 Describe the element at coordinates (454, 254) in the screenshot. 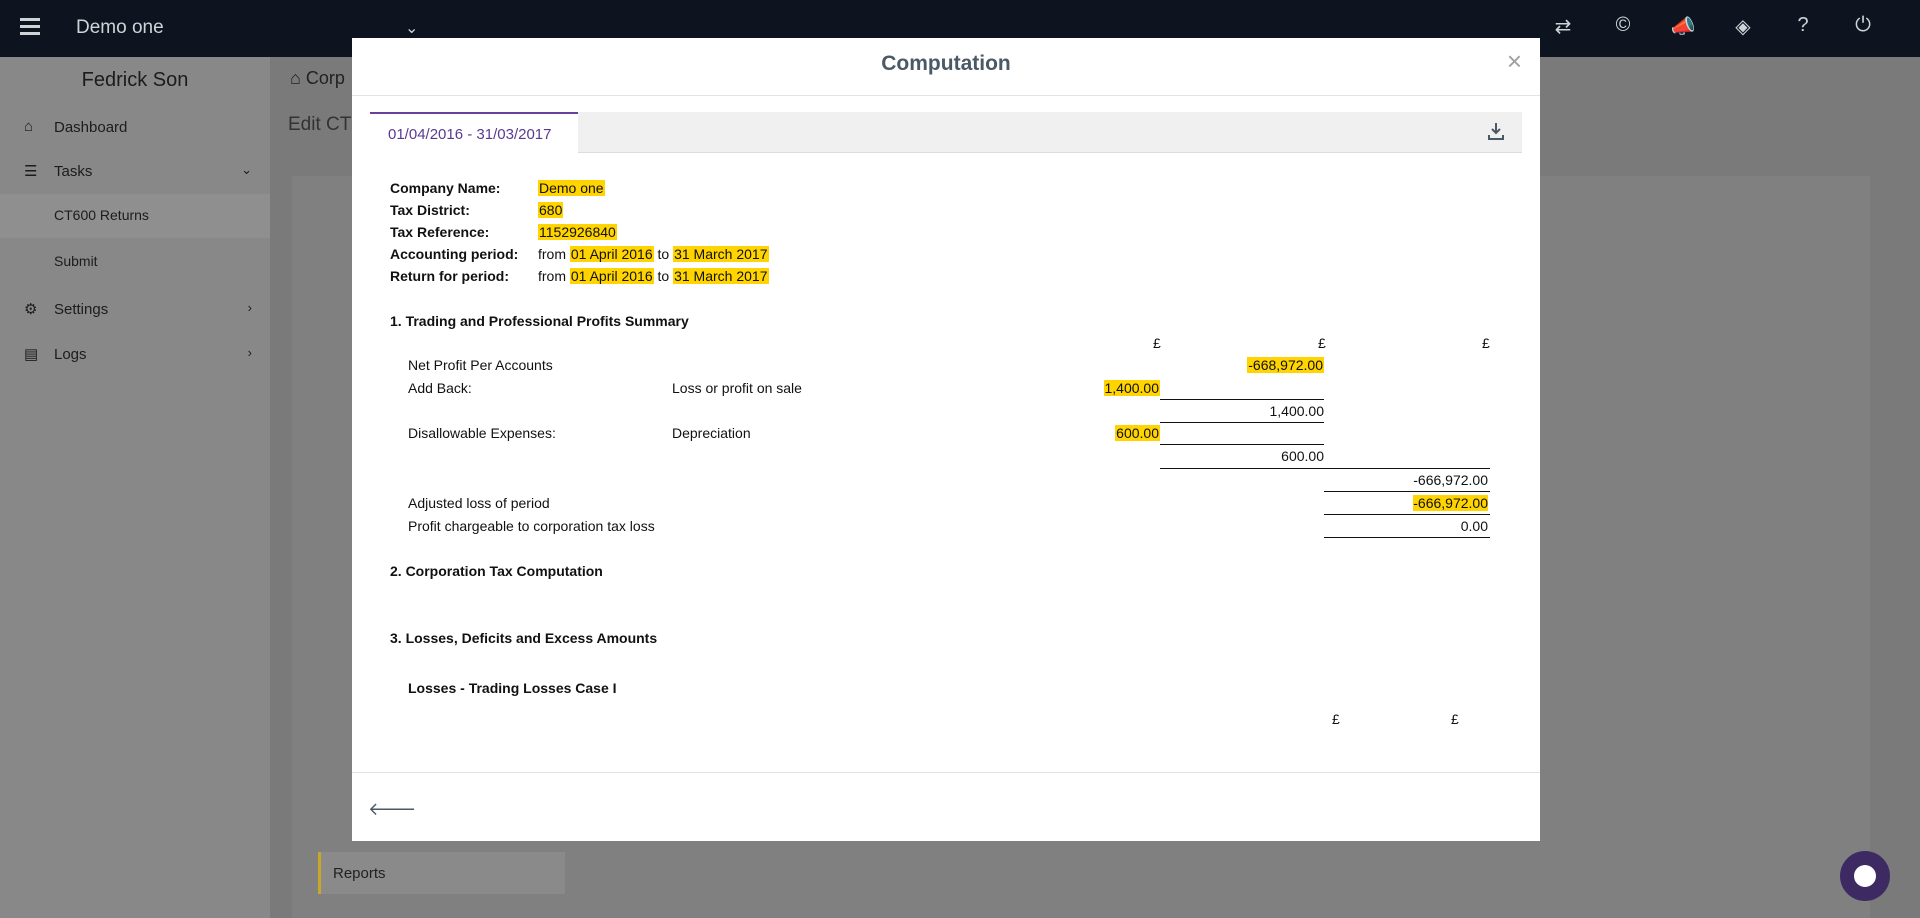

I see `accounting-period-label: Accounting period:` at that location.